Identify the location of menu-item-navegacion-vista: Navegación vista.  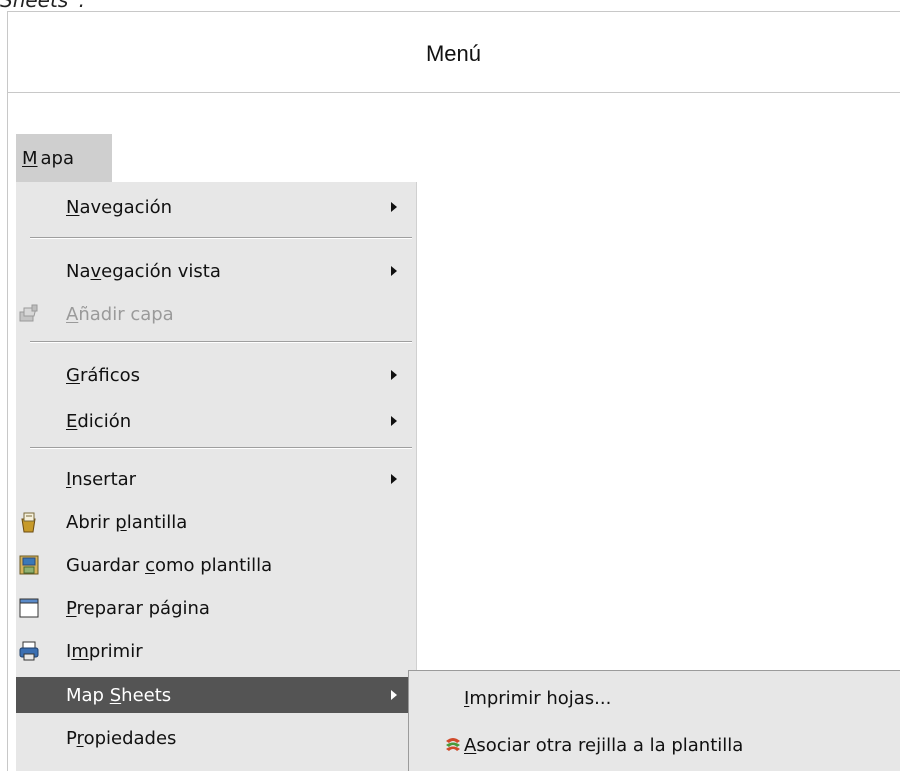
(216, 271).